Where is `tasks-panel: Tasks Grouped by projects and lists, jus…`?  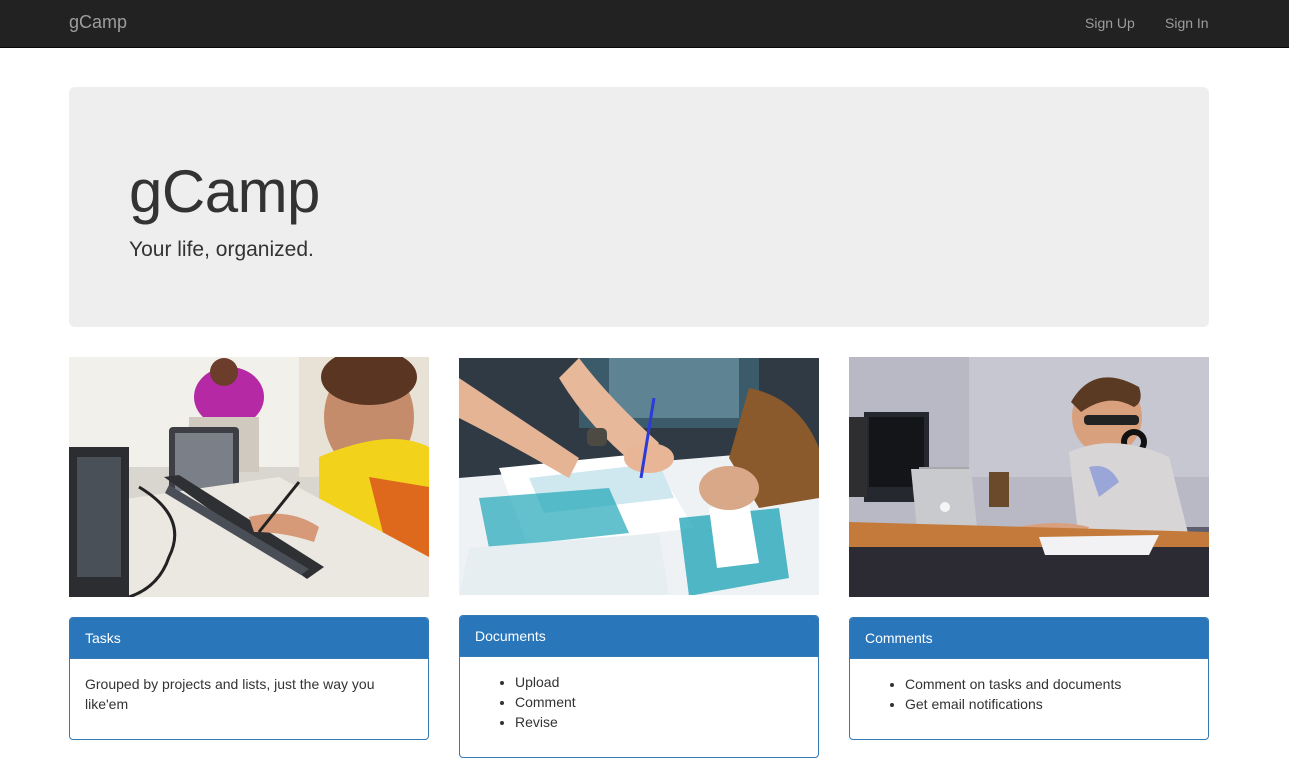 tasks-panel: Tasks Grouped by projects and lists, jus… is located at coordinates (249, 678).